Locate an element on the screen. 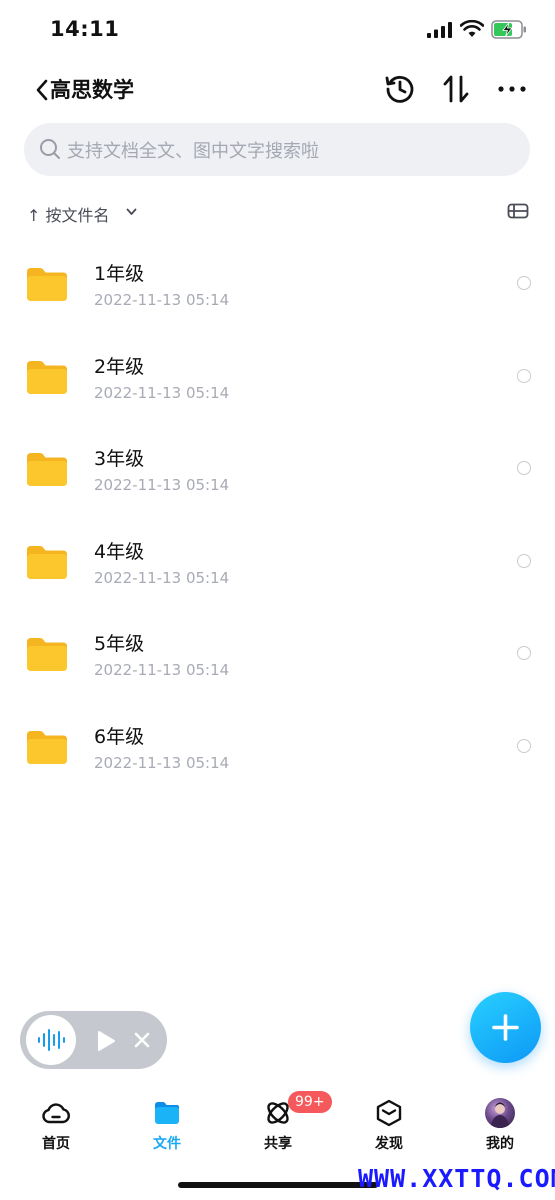 The height and width of the screenshot is (1200, 555). sound-wave-icon is located at coordinates (51, 1040).